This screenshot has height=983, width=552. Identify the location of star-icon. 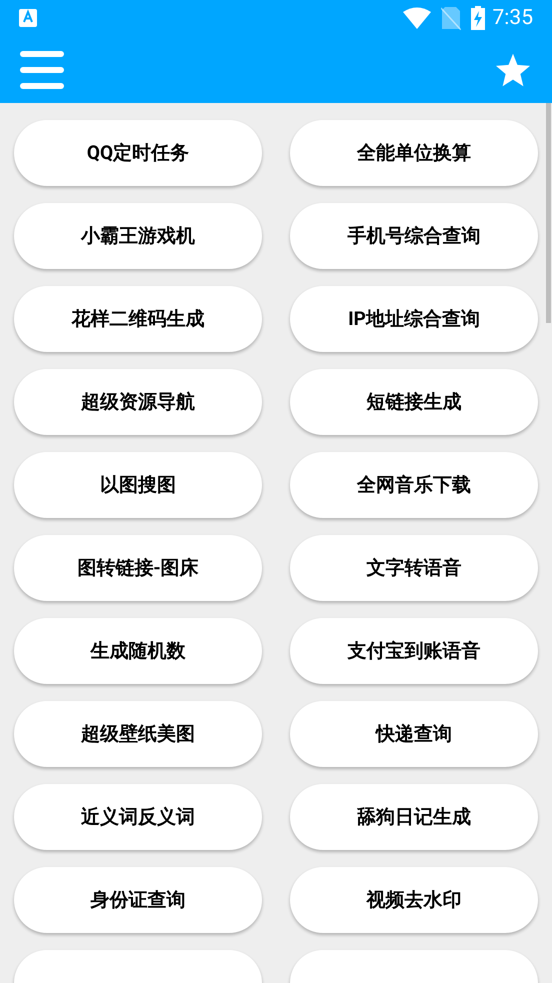
(513, 69).